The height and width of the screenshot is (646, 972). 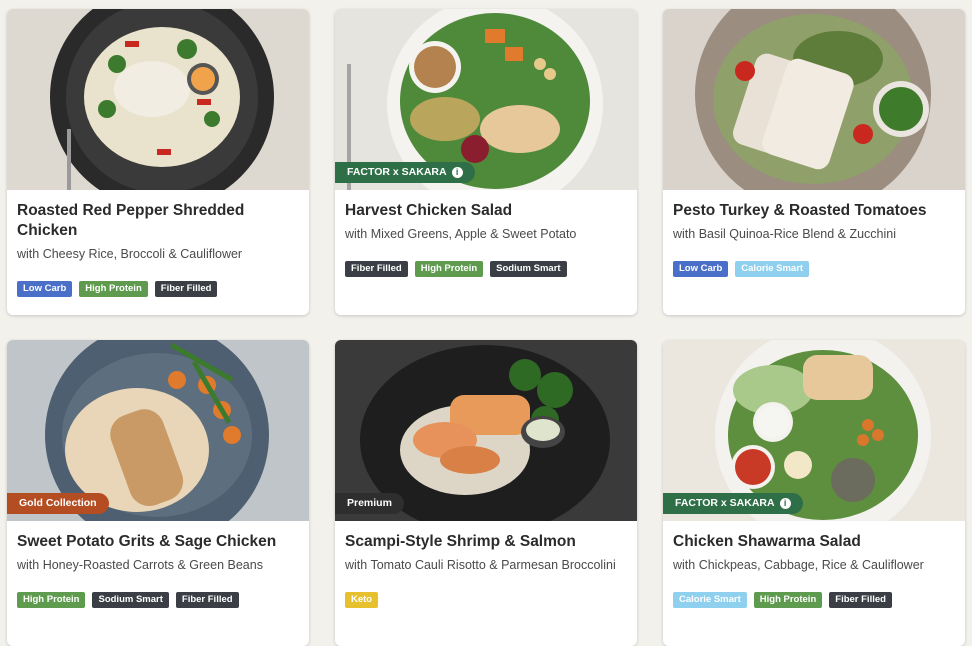 What do you see at coordinates (140, 565) in the screenshot?
I see `meal-subtitle: with Honey-Roasted Carrots & Green Beans` at bounding box center [140, 565].